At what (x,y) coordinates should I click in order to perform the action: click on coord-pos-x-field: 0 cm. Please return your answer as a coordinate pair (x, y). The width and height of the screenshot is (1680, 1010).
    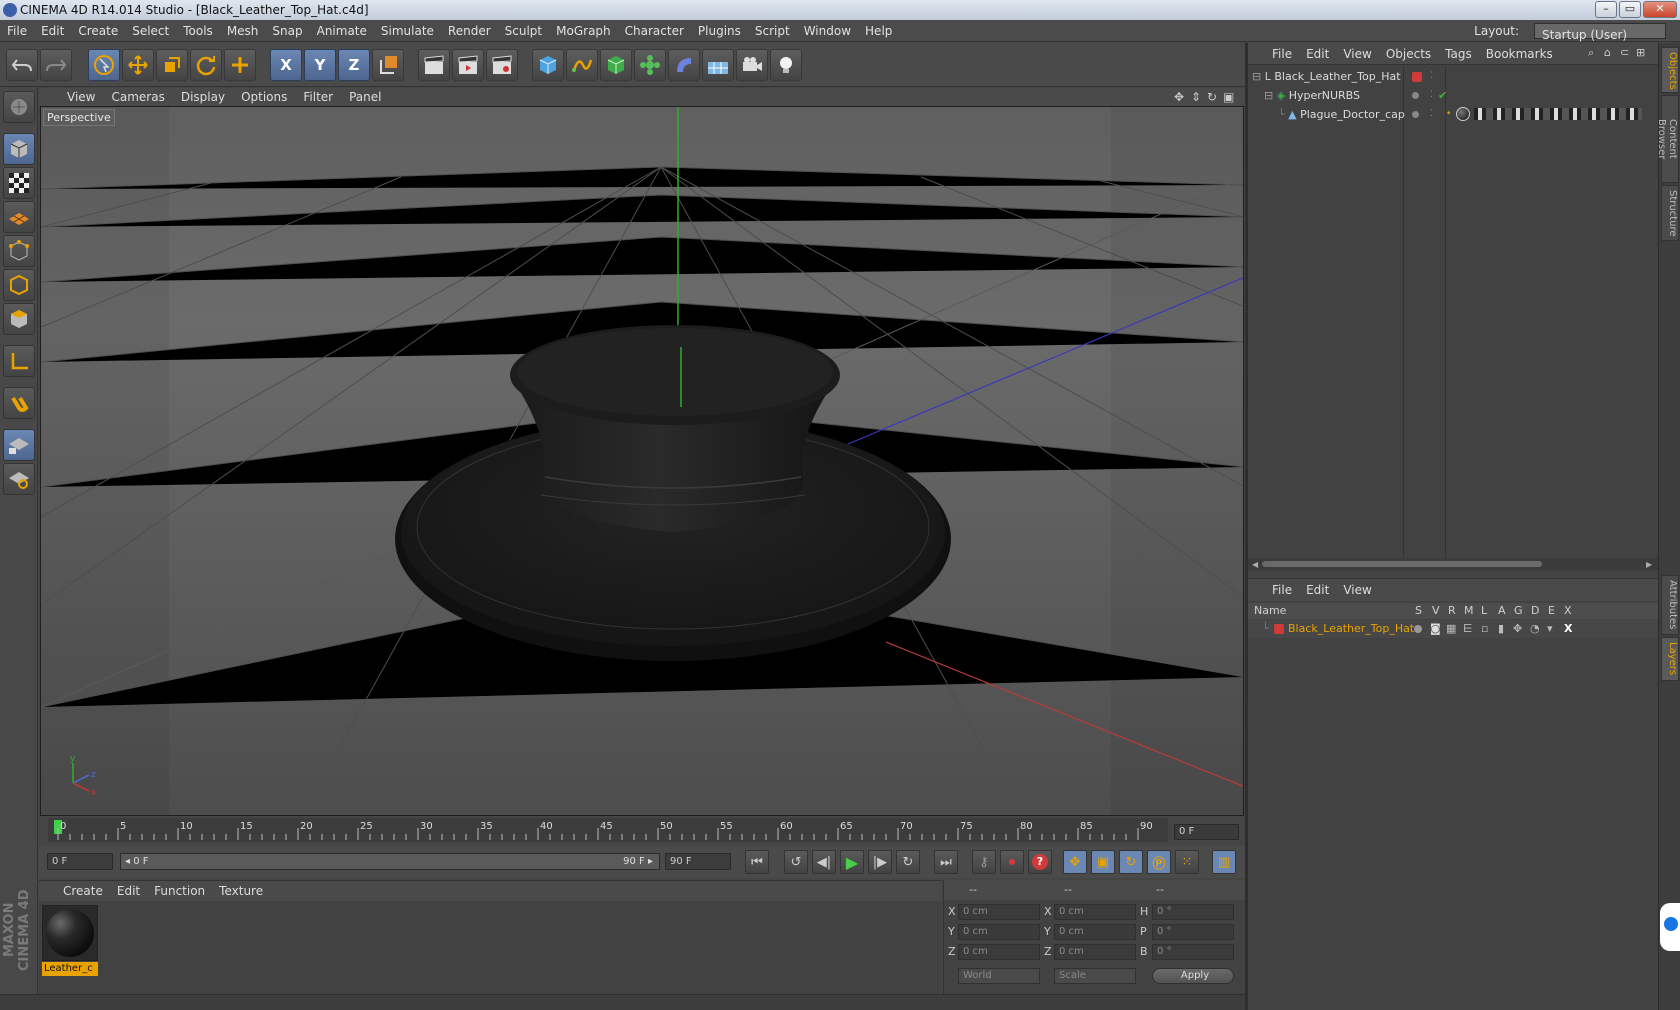
    Looking at the image, I should click on (999, 912).